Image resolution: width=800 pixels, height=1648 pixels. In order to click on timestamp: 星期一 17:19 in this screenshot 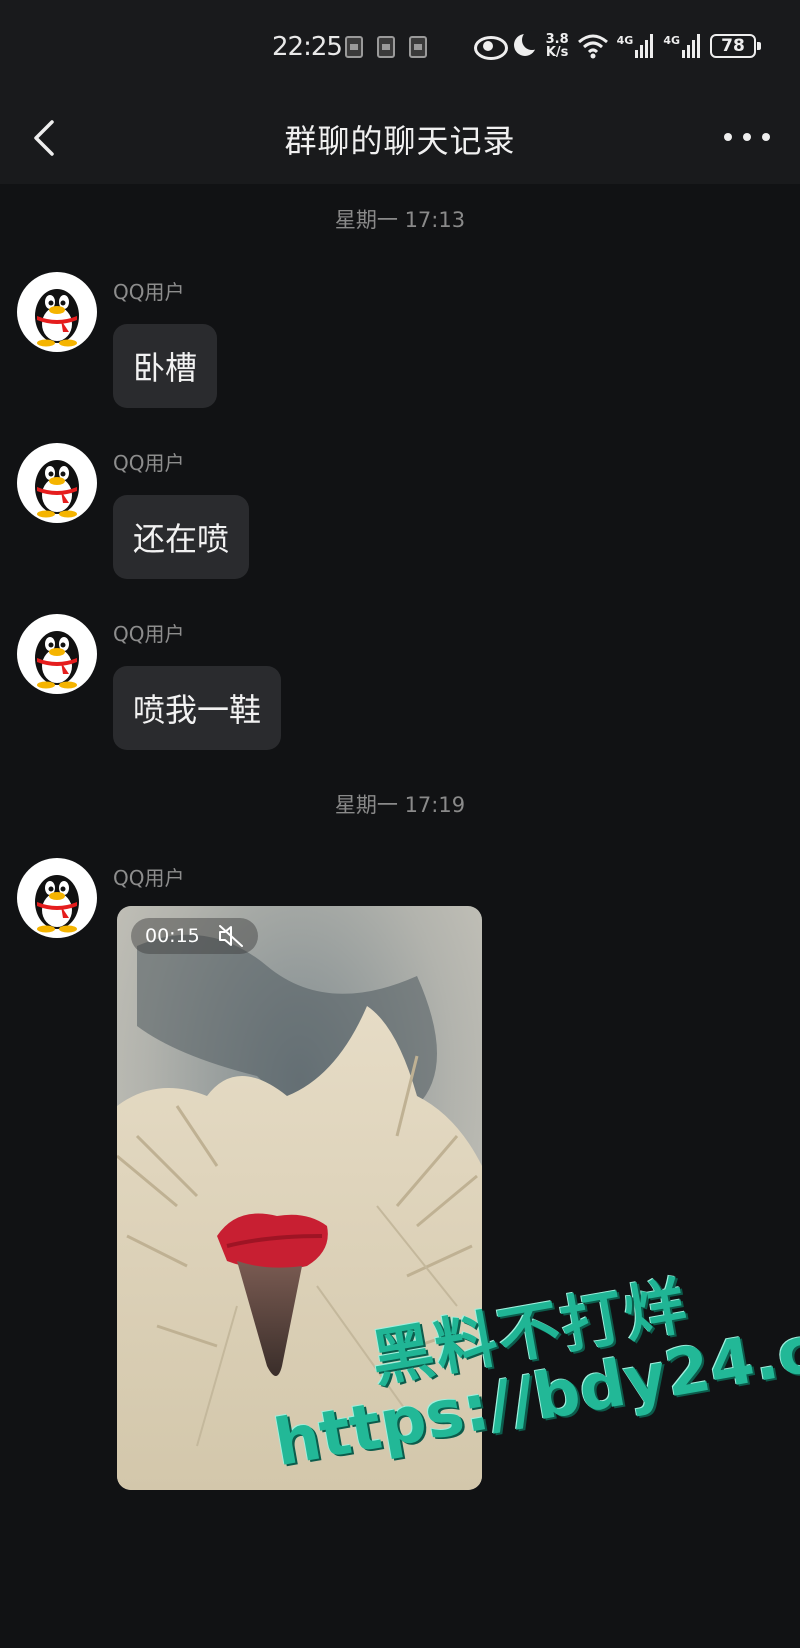, I will do `click(400, 805)`.